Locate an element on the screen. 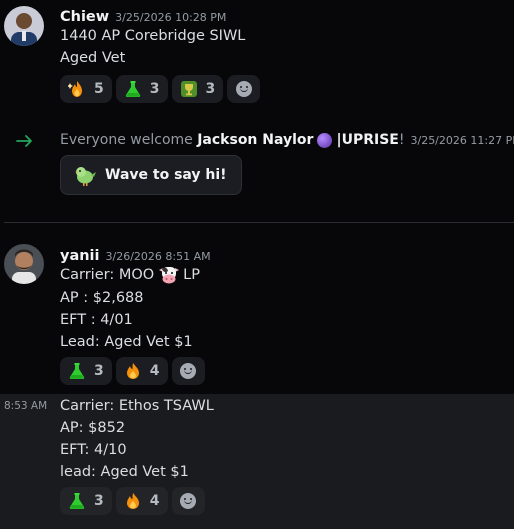 The width and height of the screenshot is (514, 529). message-line: 1440 AP Corebridge SIWL is located at coordinates (153, 36).